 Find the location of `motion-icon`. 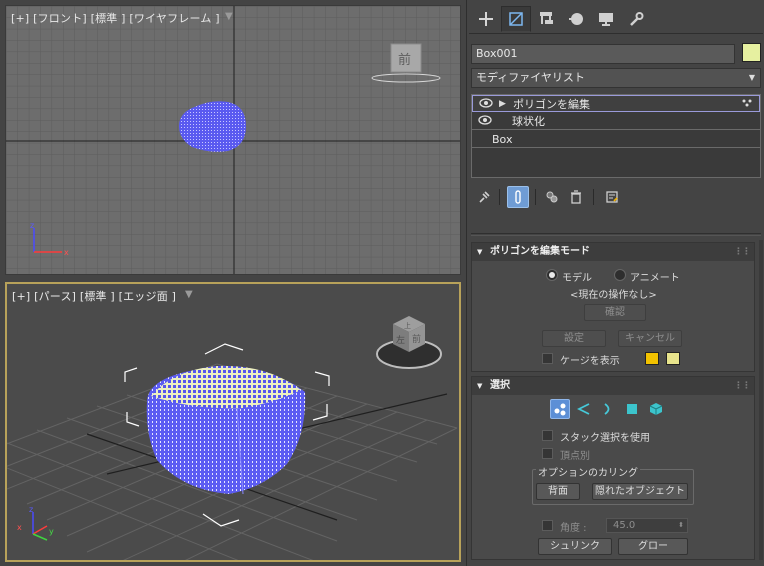

motion-icon is located at coordinates (576, 19).